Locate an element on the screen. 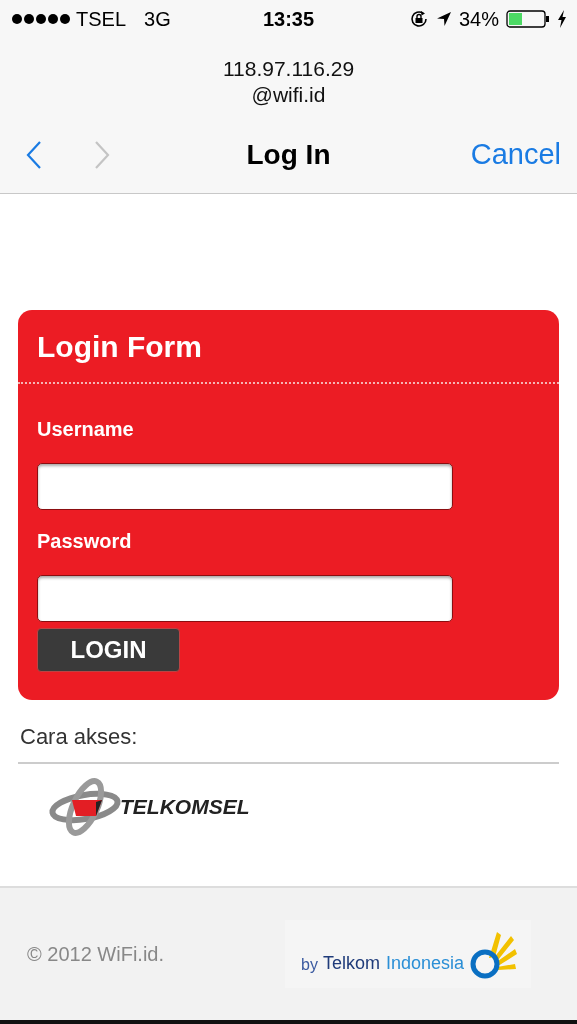 This screenshot has height=1024, width=577. charging-bolt-icon is located at coordinates (562, 19).